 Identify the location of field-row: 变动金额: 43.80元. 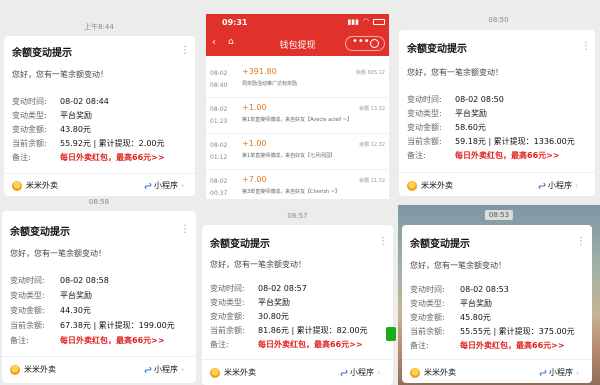
(51, 129).